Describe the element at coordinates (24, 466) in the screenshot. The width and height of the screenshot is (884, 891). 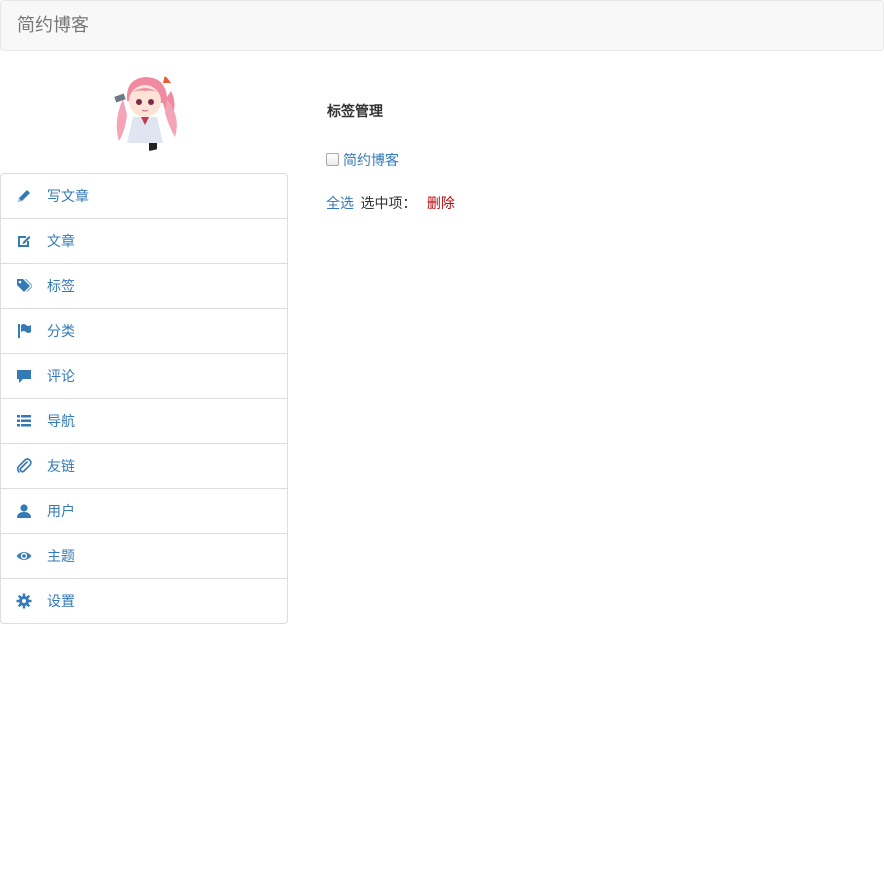
I see `paperclip-icon` at that location.